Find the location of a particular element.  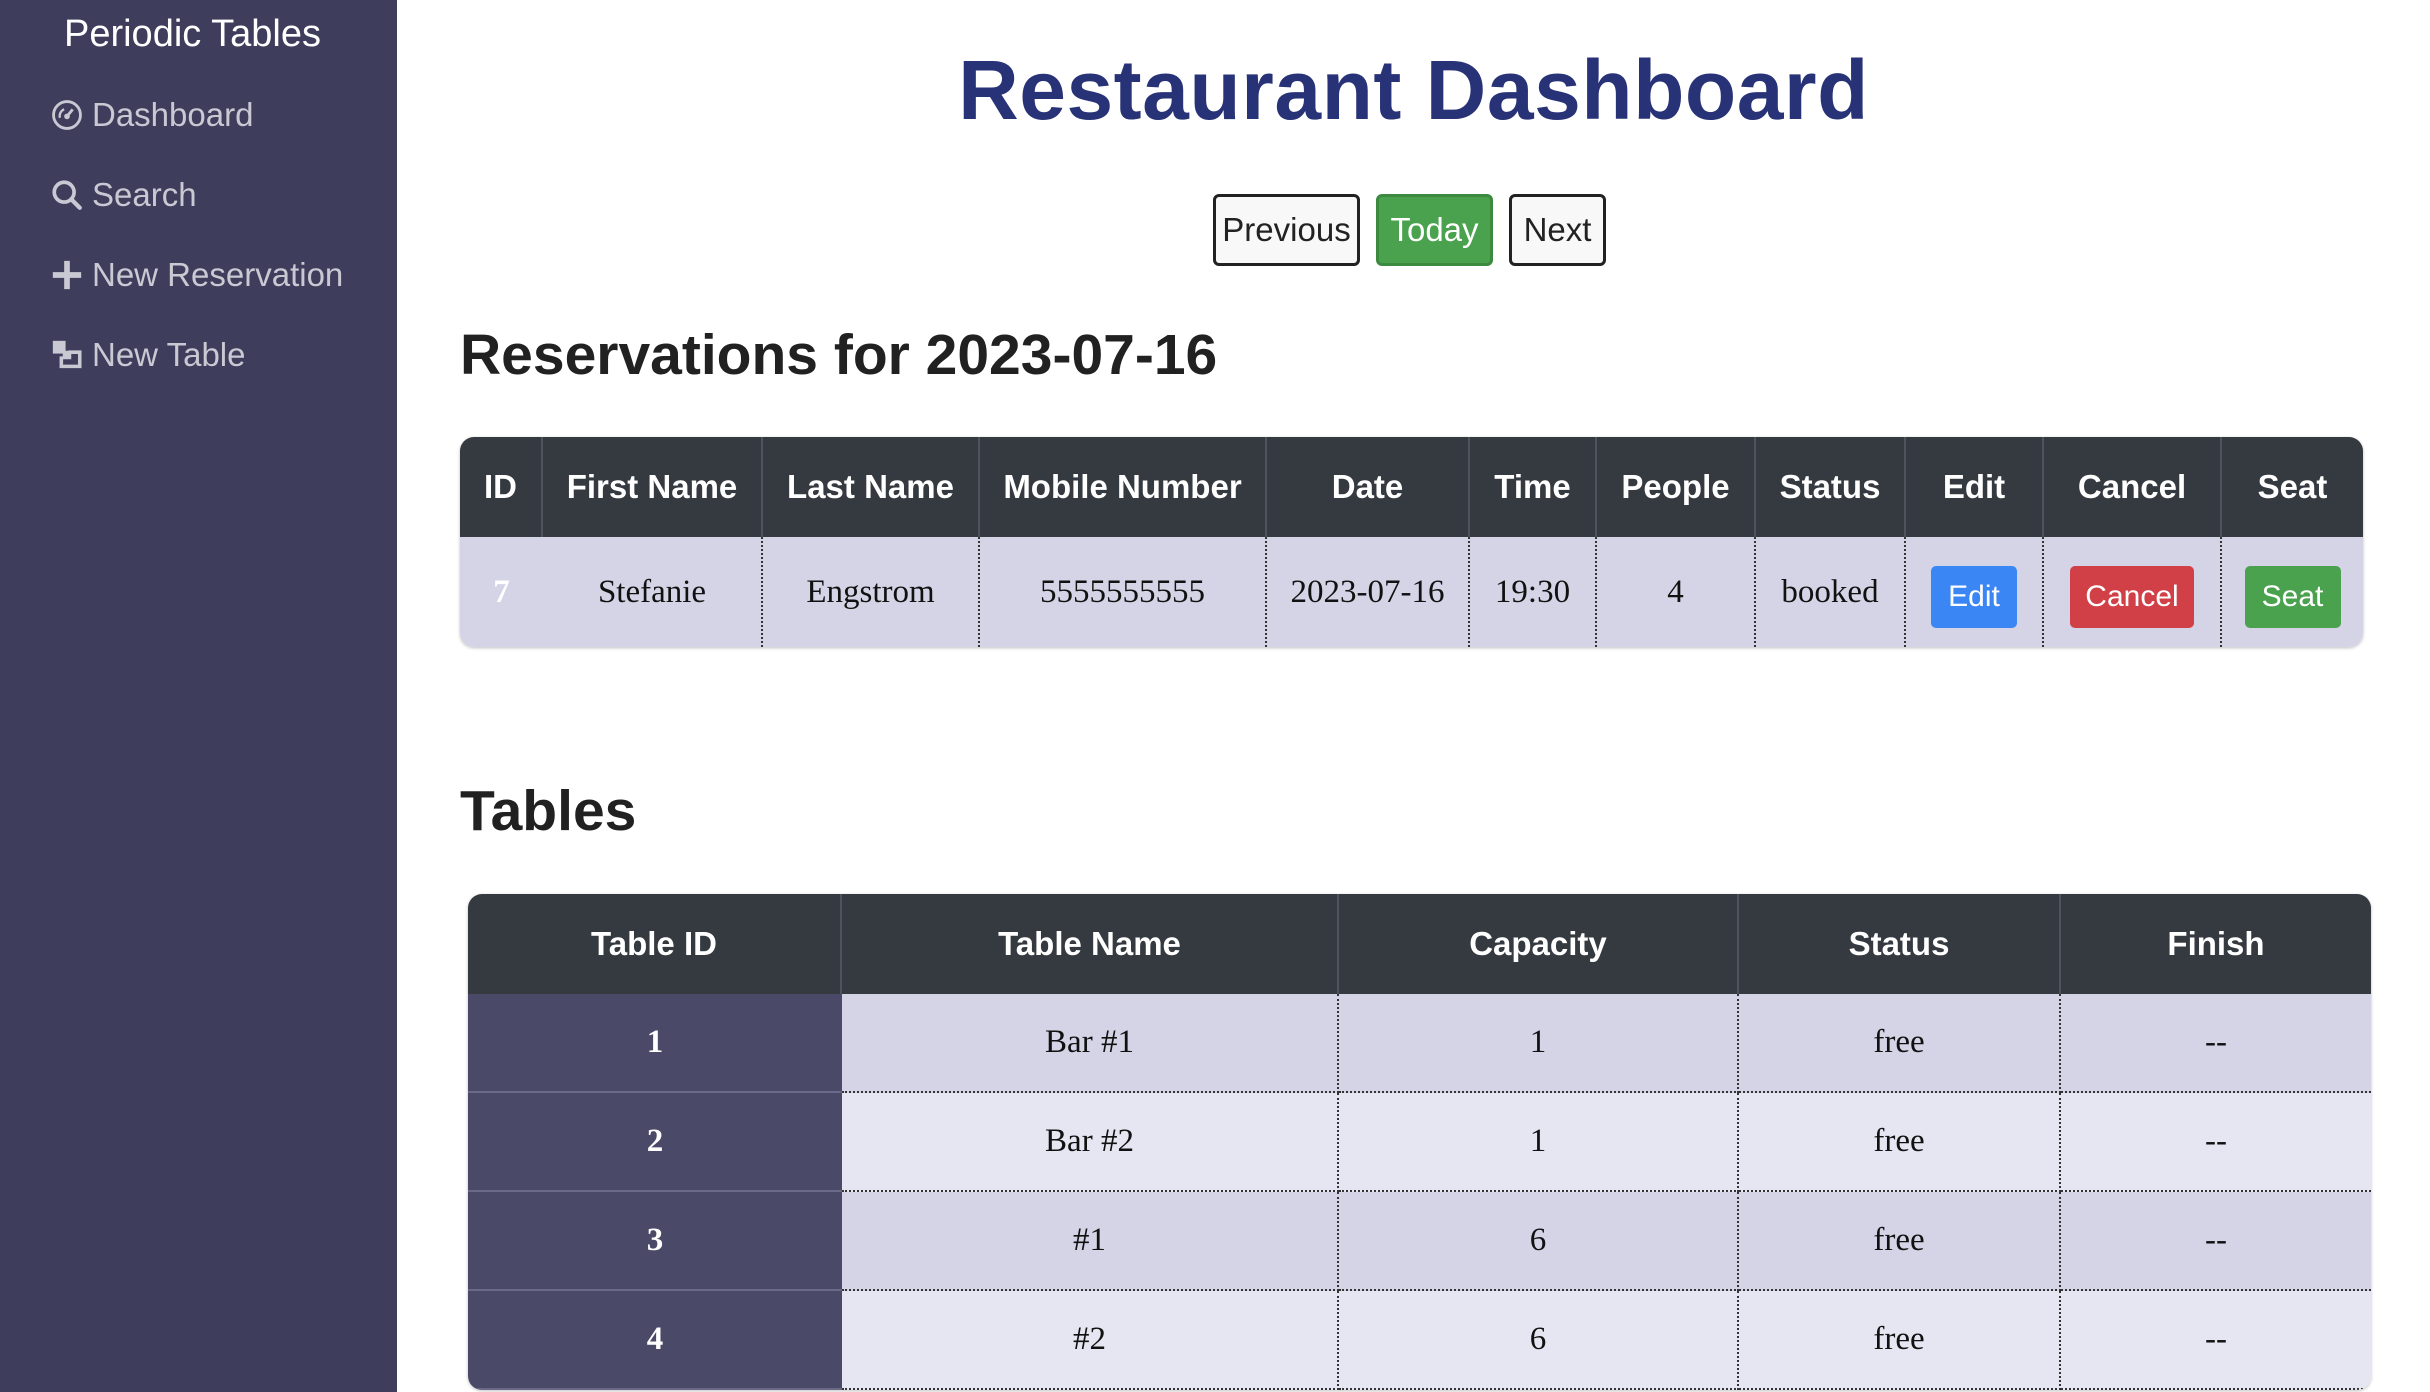

table-id-cell: 4 is located at coordinates (655, 1340).